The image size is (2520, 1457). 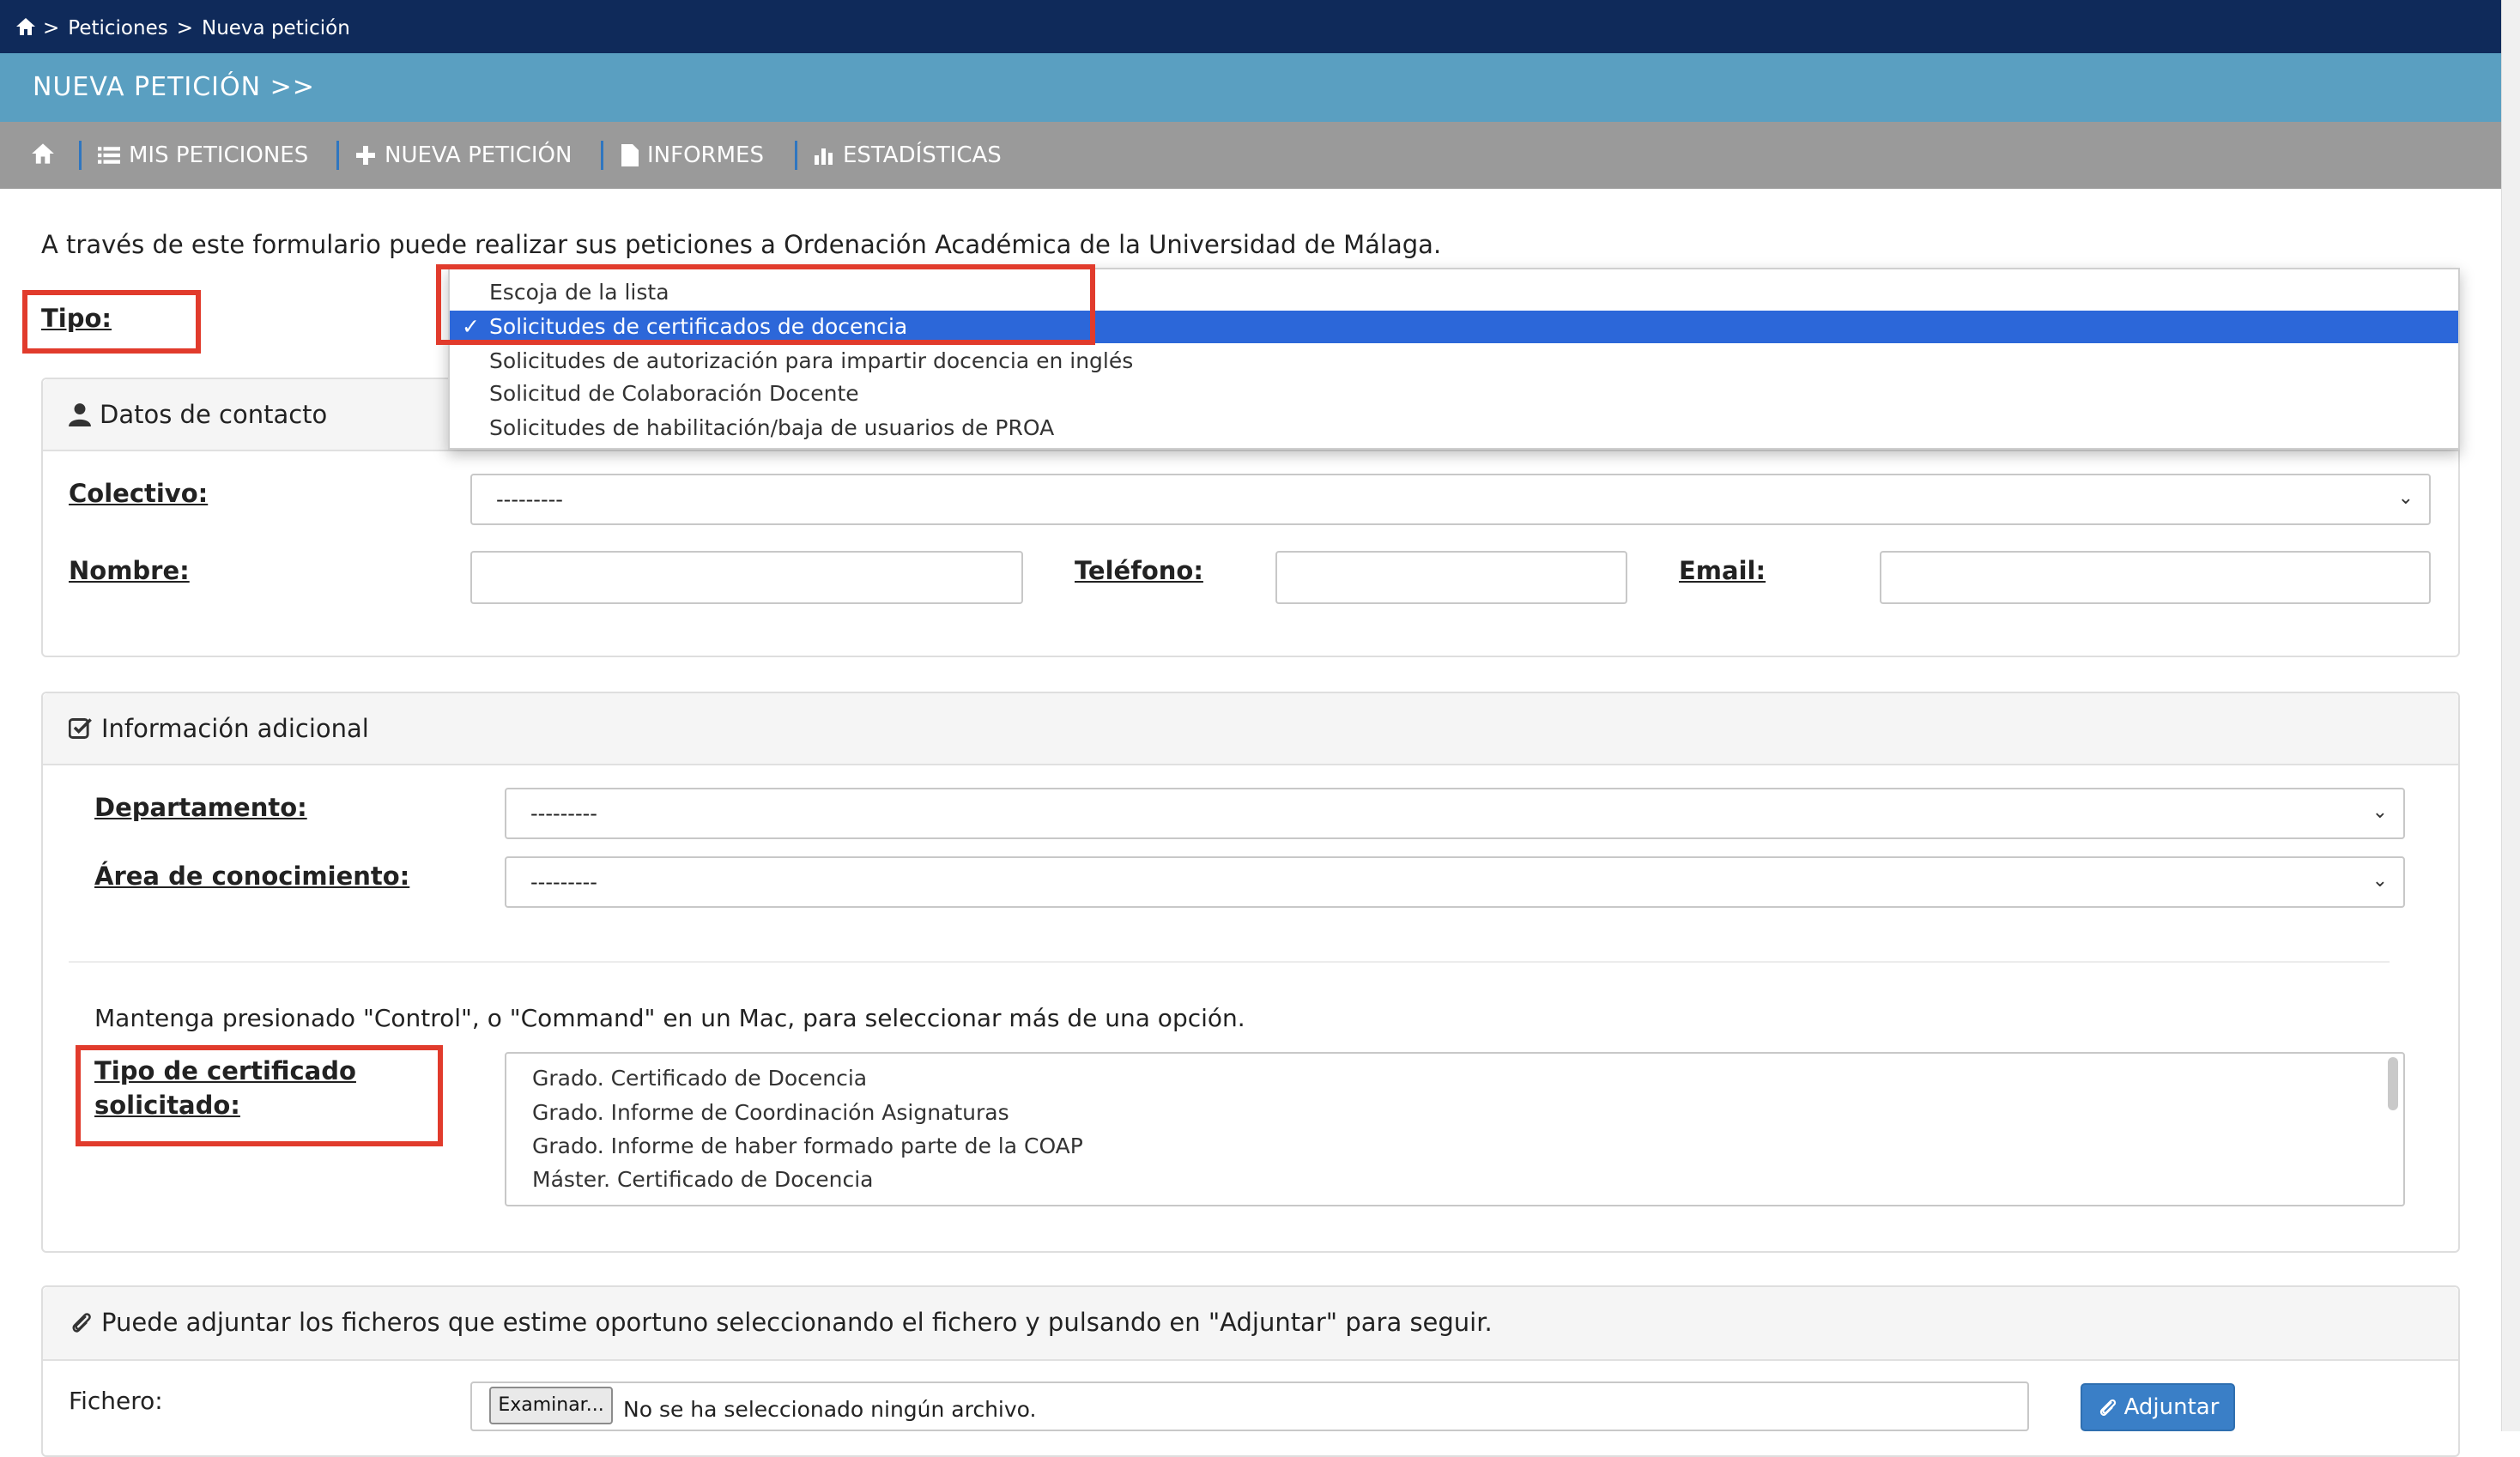 I want to click on listbox-option: Grado. Certificado de Docencia, so click(x=700, y=1078).